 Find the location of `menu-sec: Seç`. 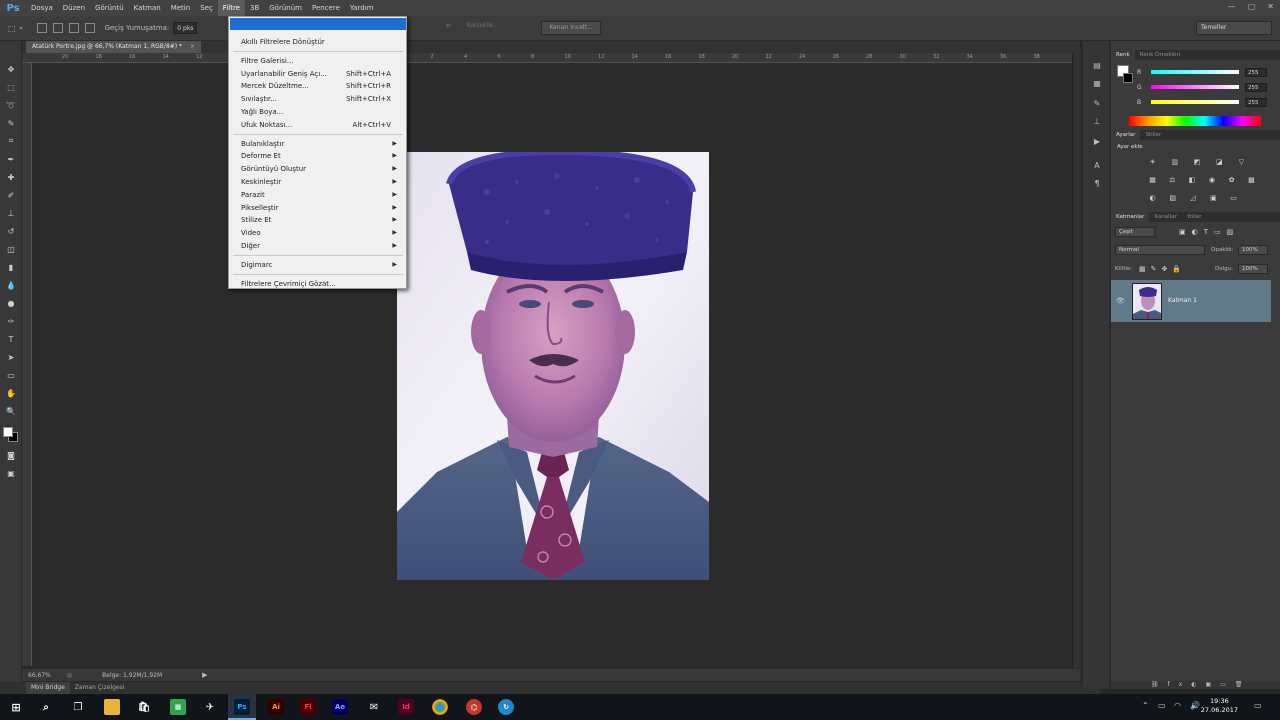

menu-sec: Seç is located at coordinates (206, 8).